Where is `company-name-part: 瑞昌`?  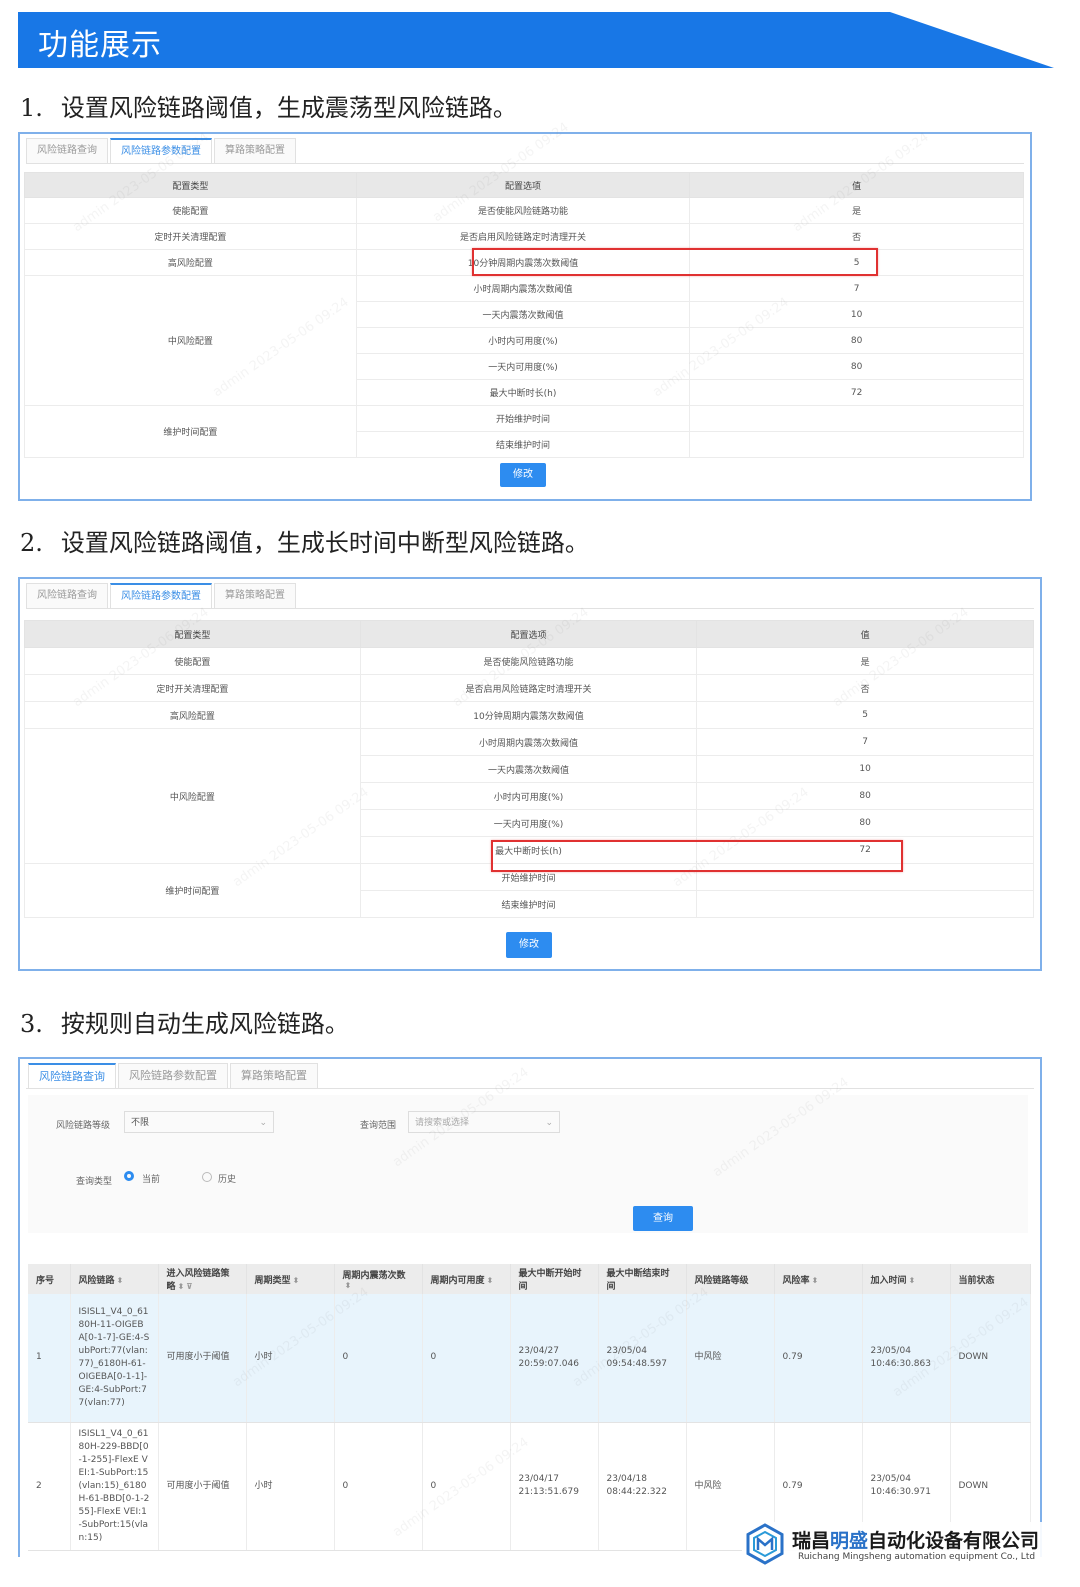 company-name-part: 瑞昌 is located at coordinates (811, 1541).